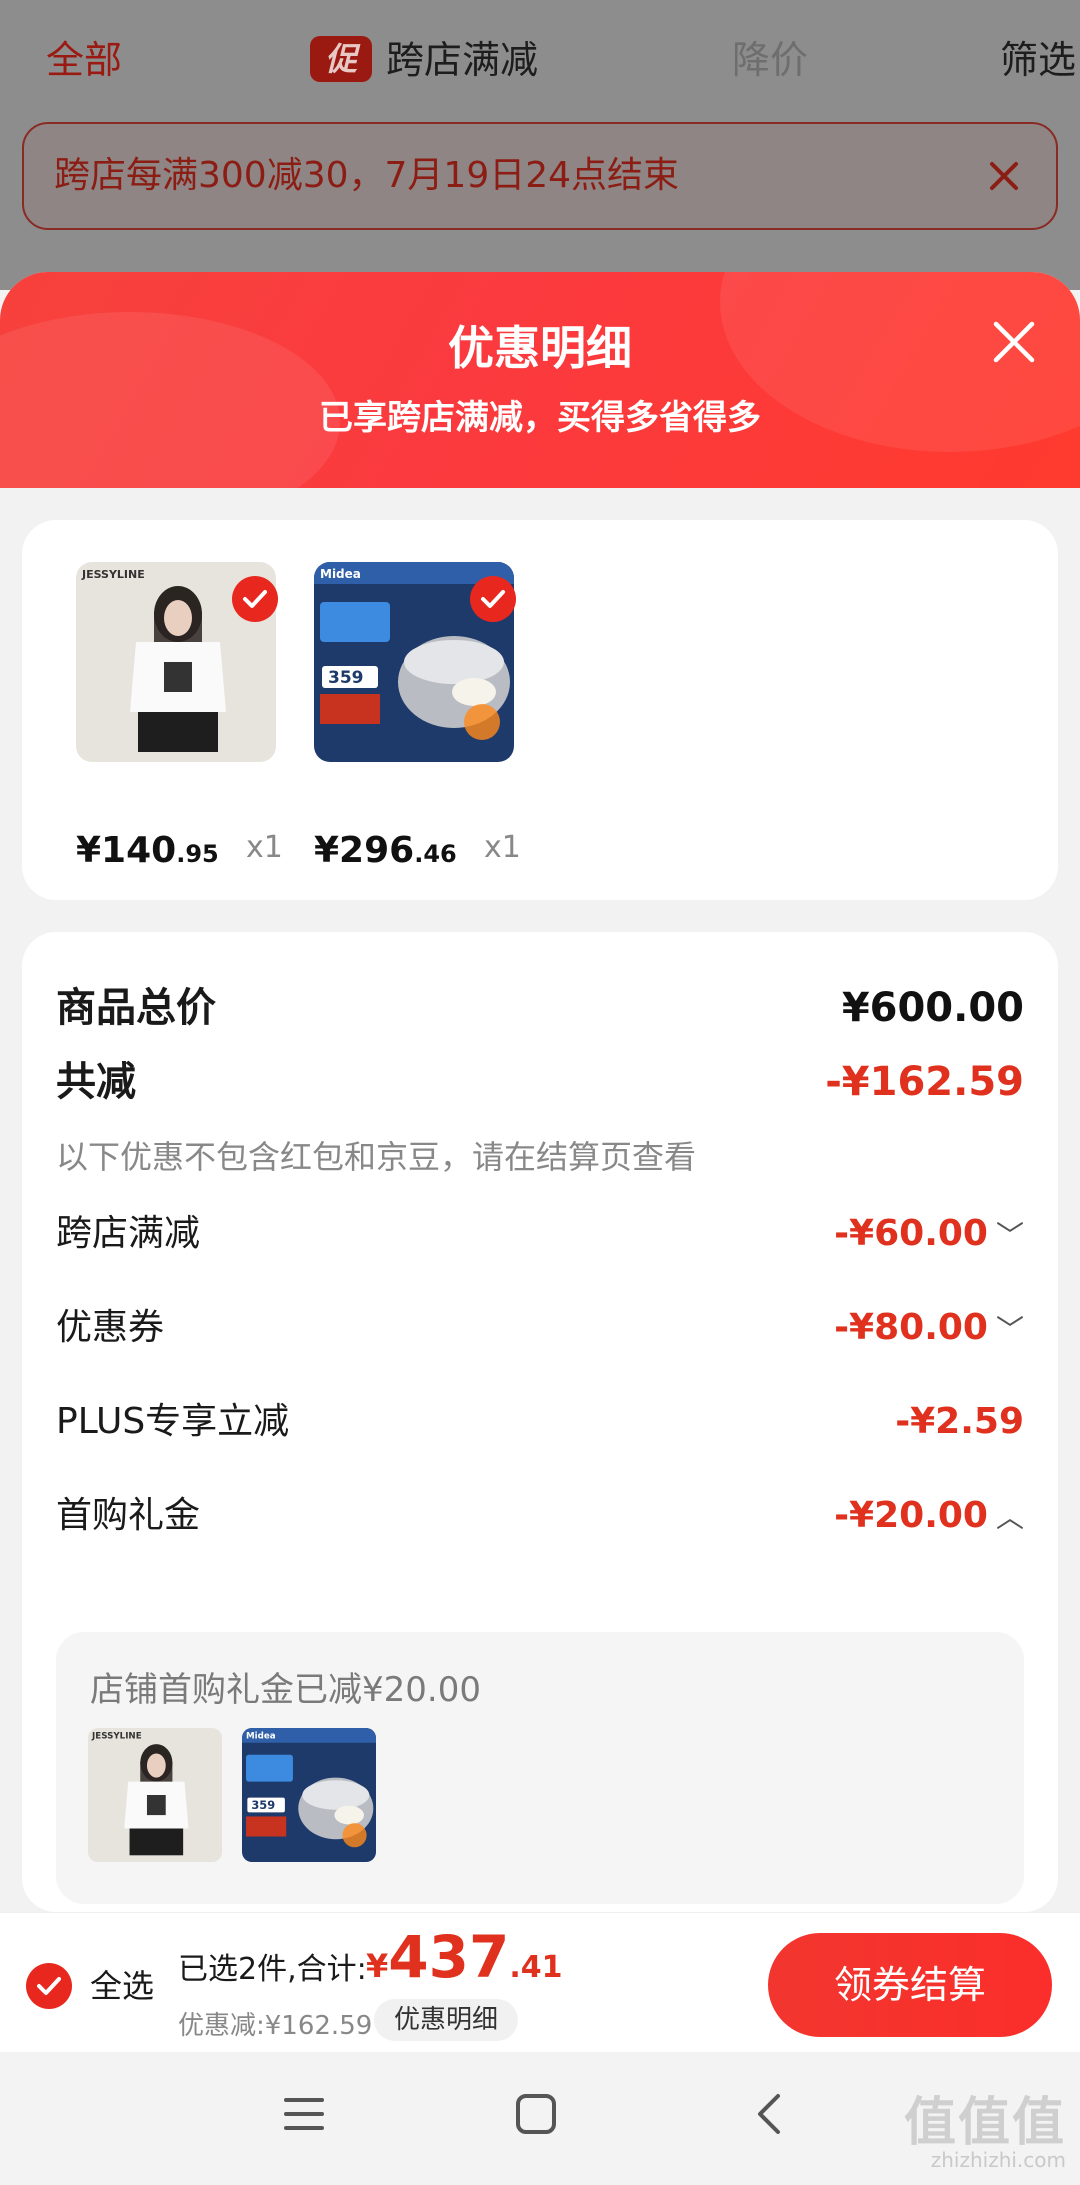 This screenshot has width=1080, height=2185. What do you see at coordinates (84, 60) in the screenshot?
I see `tab-all: 全部` at bounding box center [84, 60].